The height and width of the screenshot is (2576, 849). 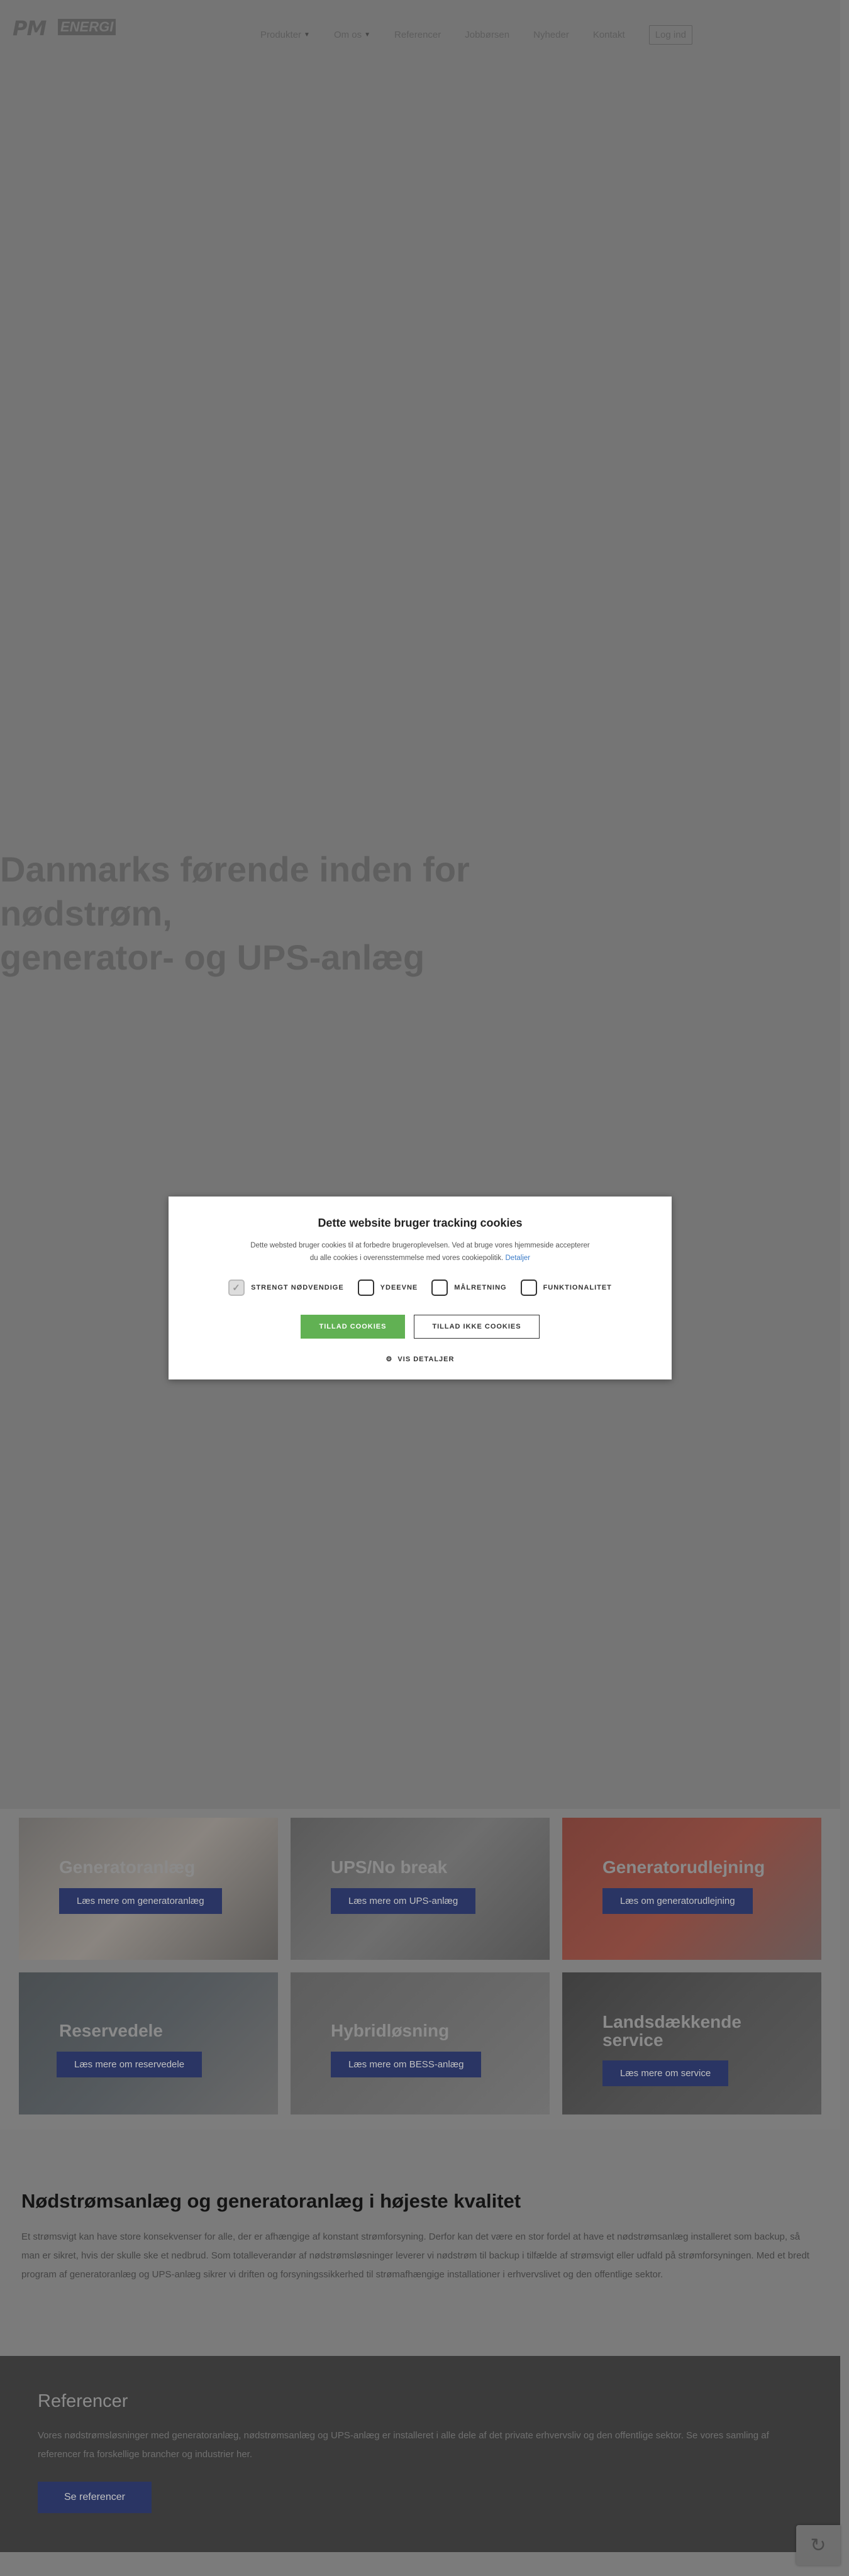 I want to click on card-button: Læs mere om generatoranlæg, so click(x=140, y=1901).